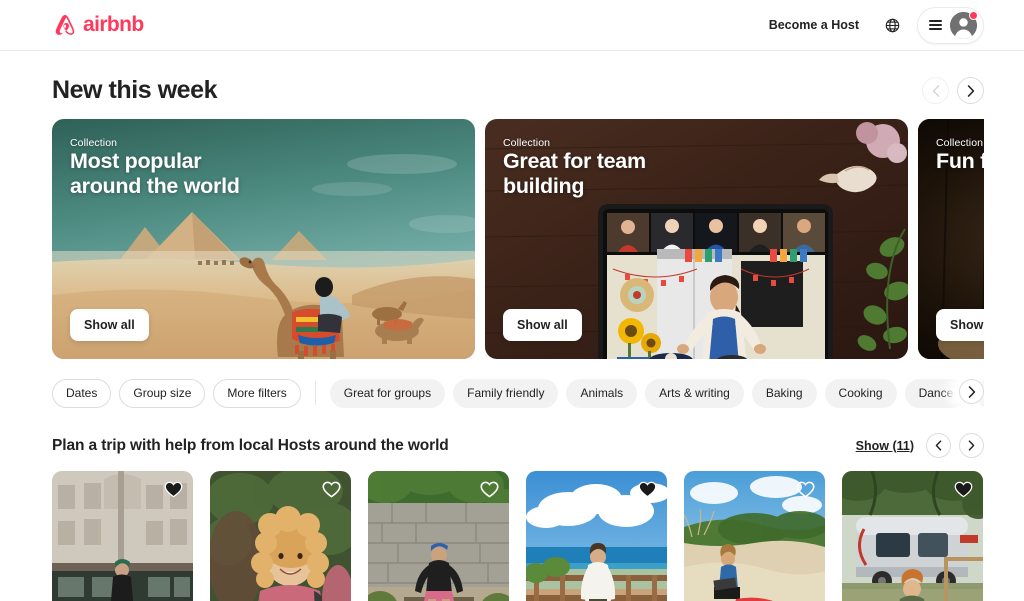  Describe the element at coordinates (973, 15) in the screenshot. I see `notification-badge` at that location.